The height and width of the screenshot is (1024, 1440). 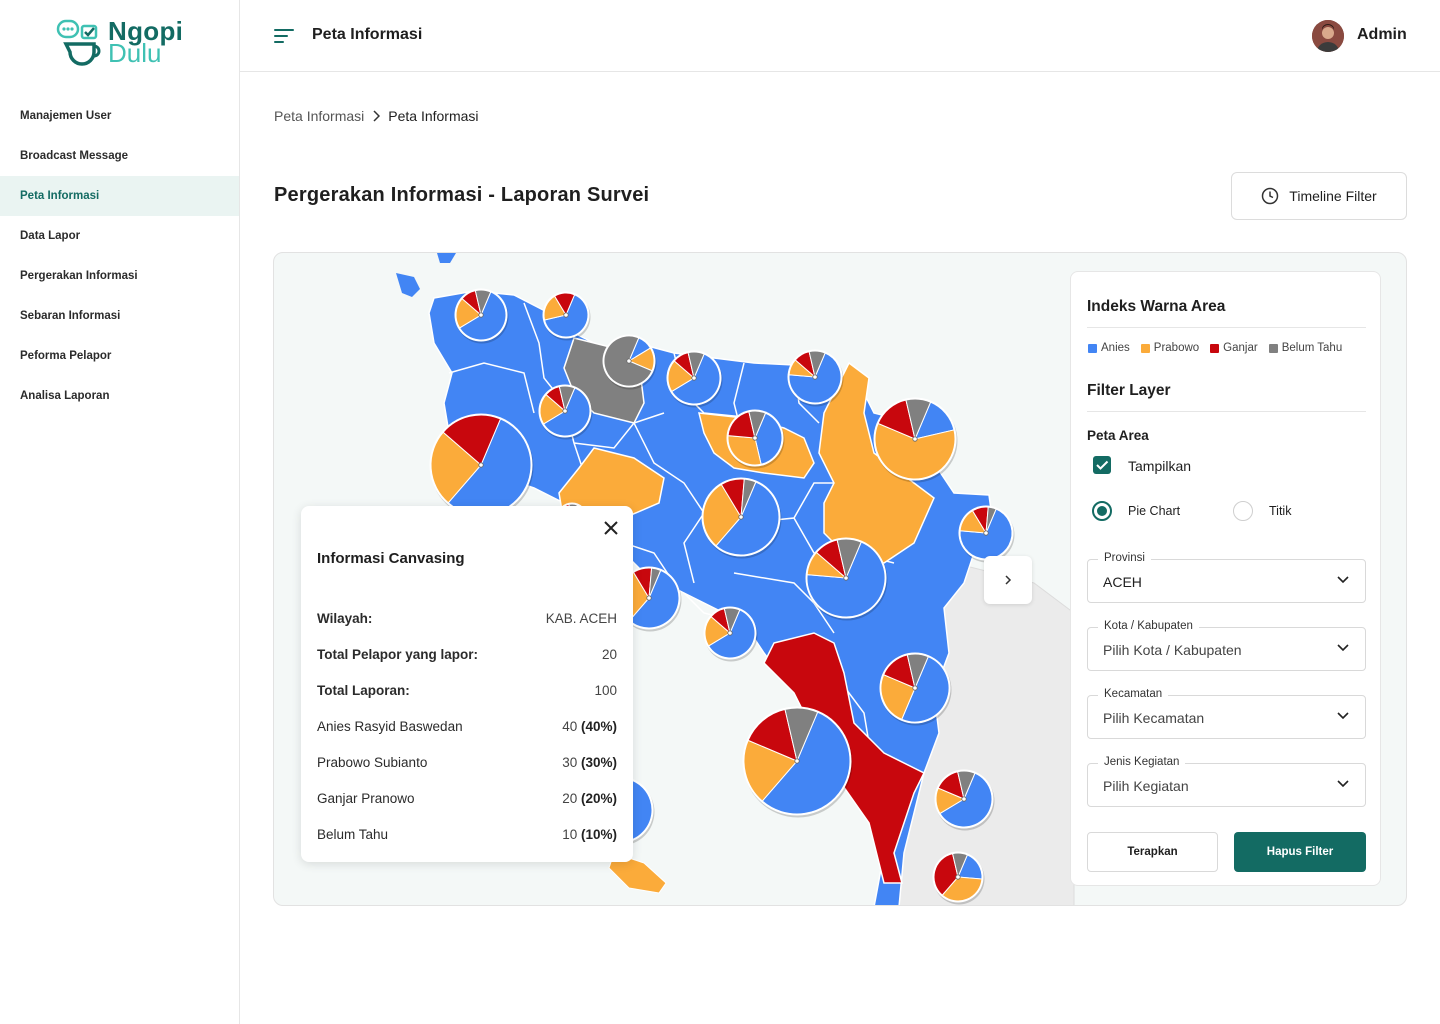 What do you see at coordinates (1243, 511) in the screenshot?
I see `radio-titik` at bounding box center [1243, 511].